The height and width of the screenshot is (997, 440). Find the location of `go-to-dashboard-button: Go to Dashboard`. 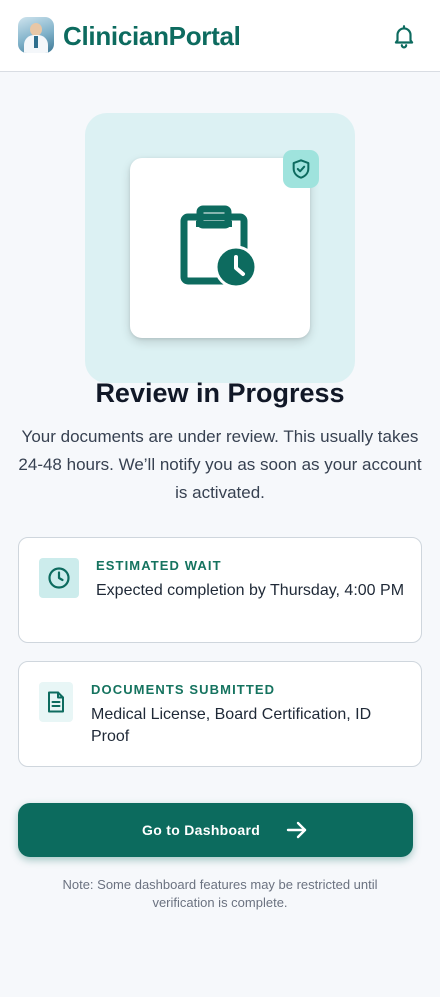

go-to-dashboard-button: Go to Dashboard is located at coordinates (215, 830).